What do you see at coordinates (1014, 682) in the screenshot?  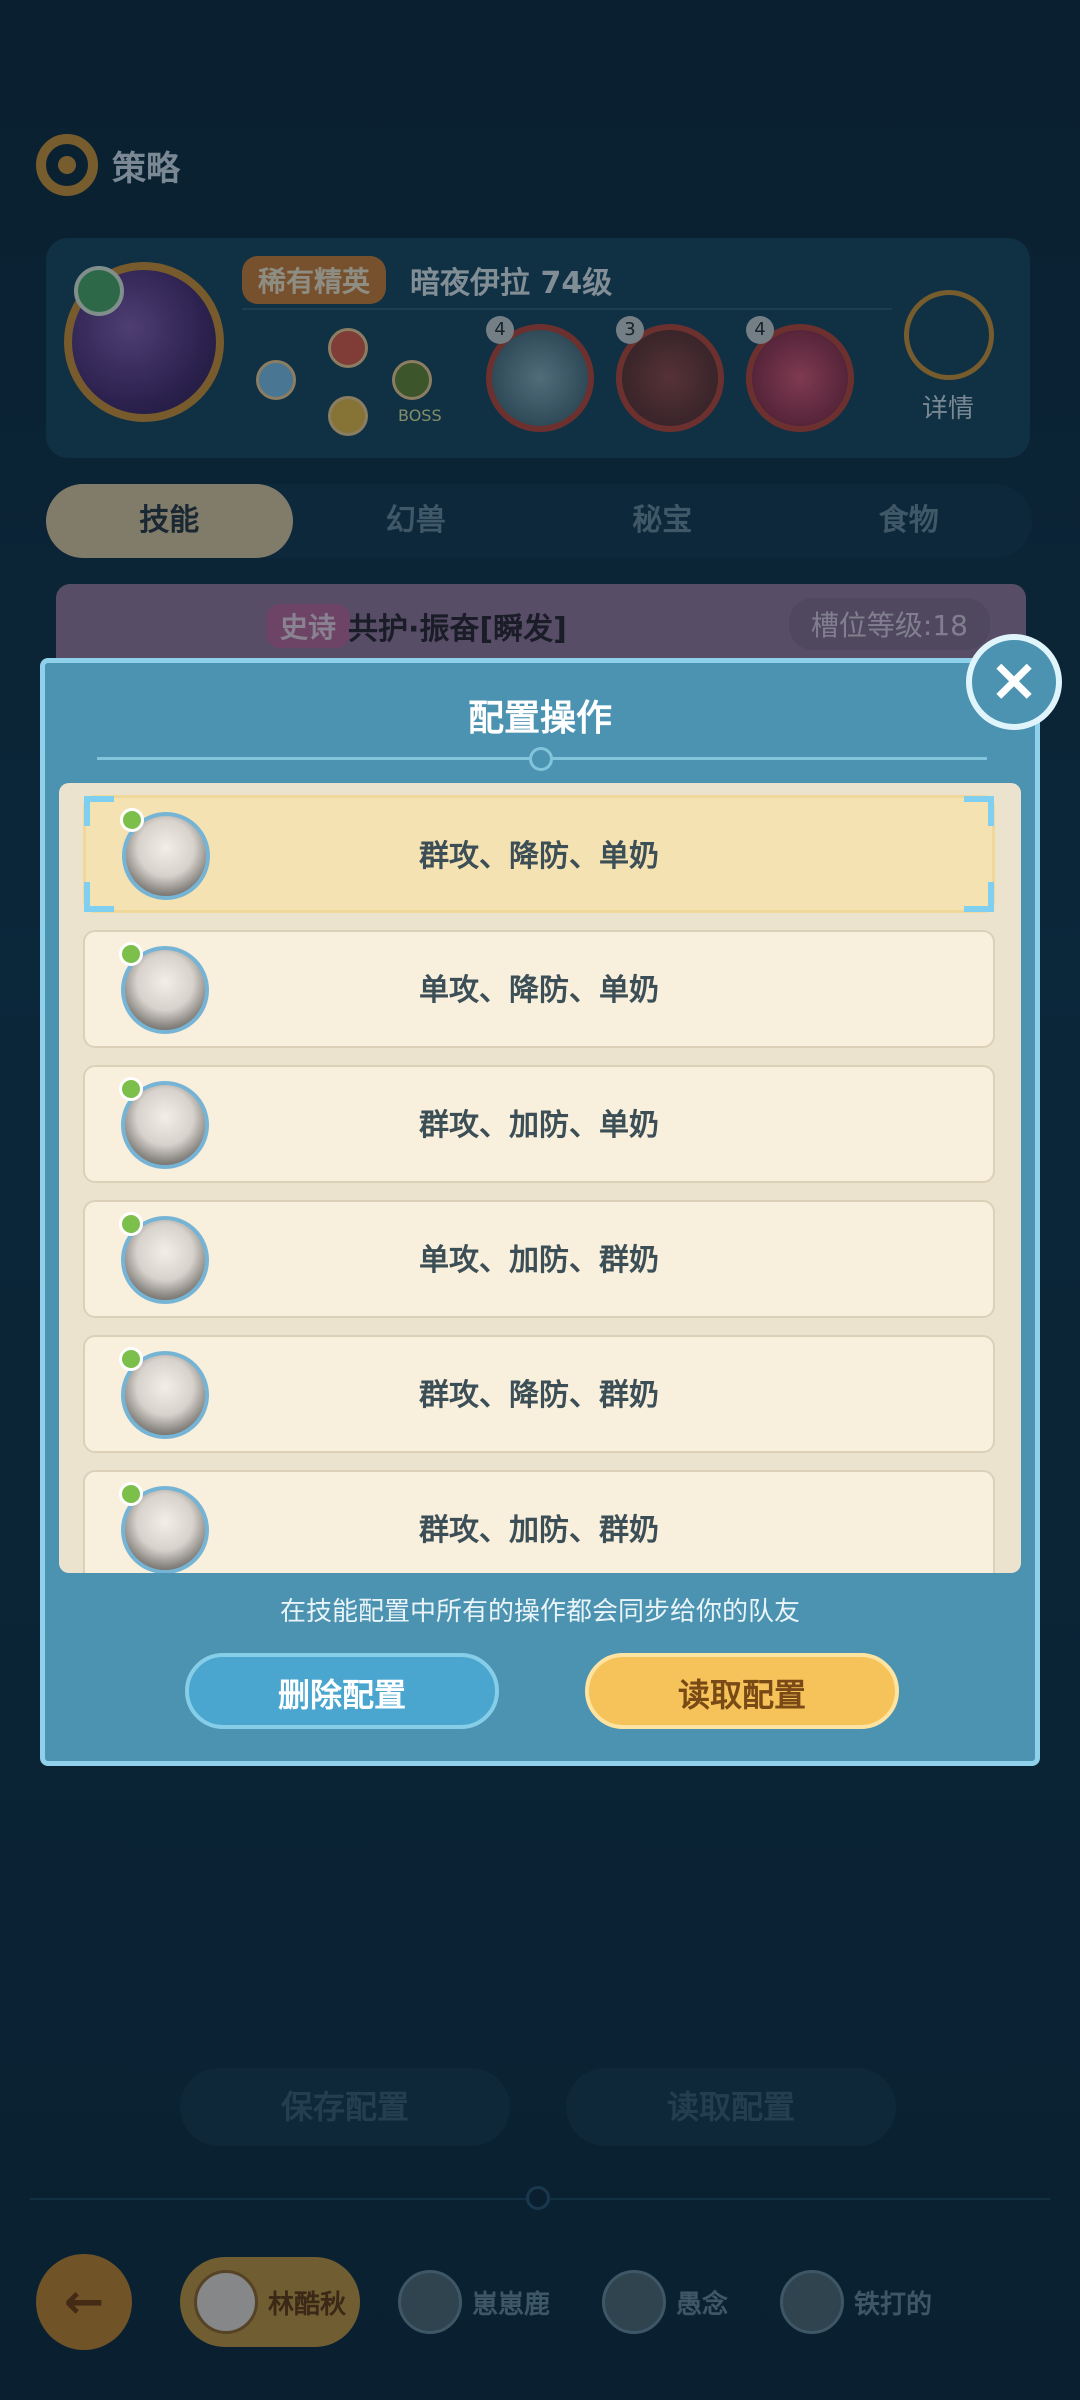 I see `close-icon: ×` at bounding box center [1014, 682].